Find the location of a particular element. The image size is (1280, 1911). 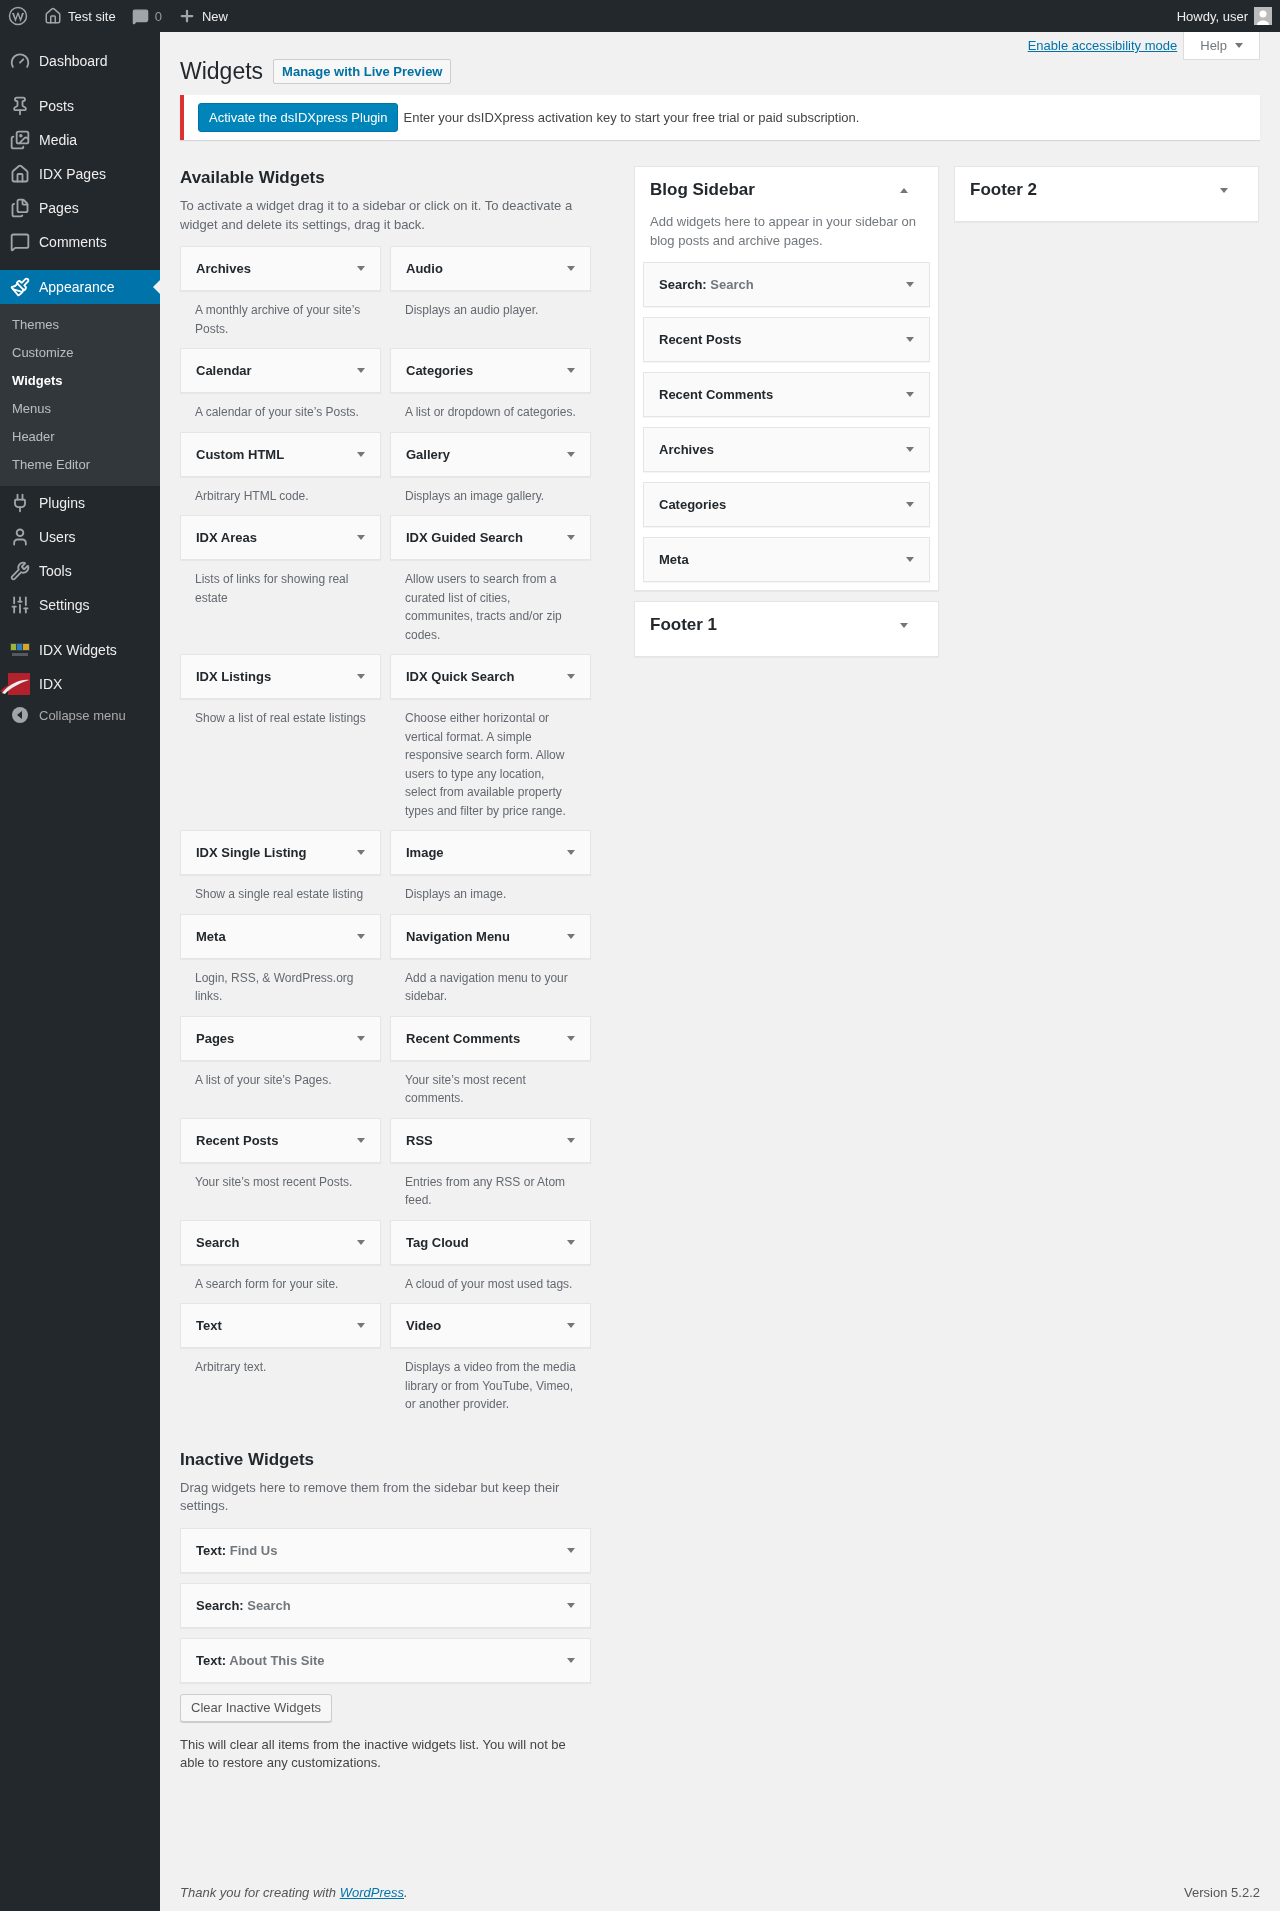

widget-header: Text: About This Site is located at coordinates (385, 1660).